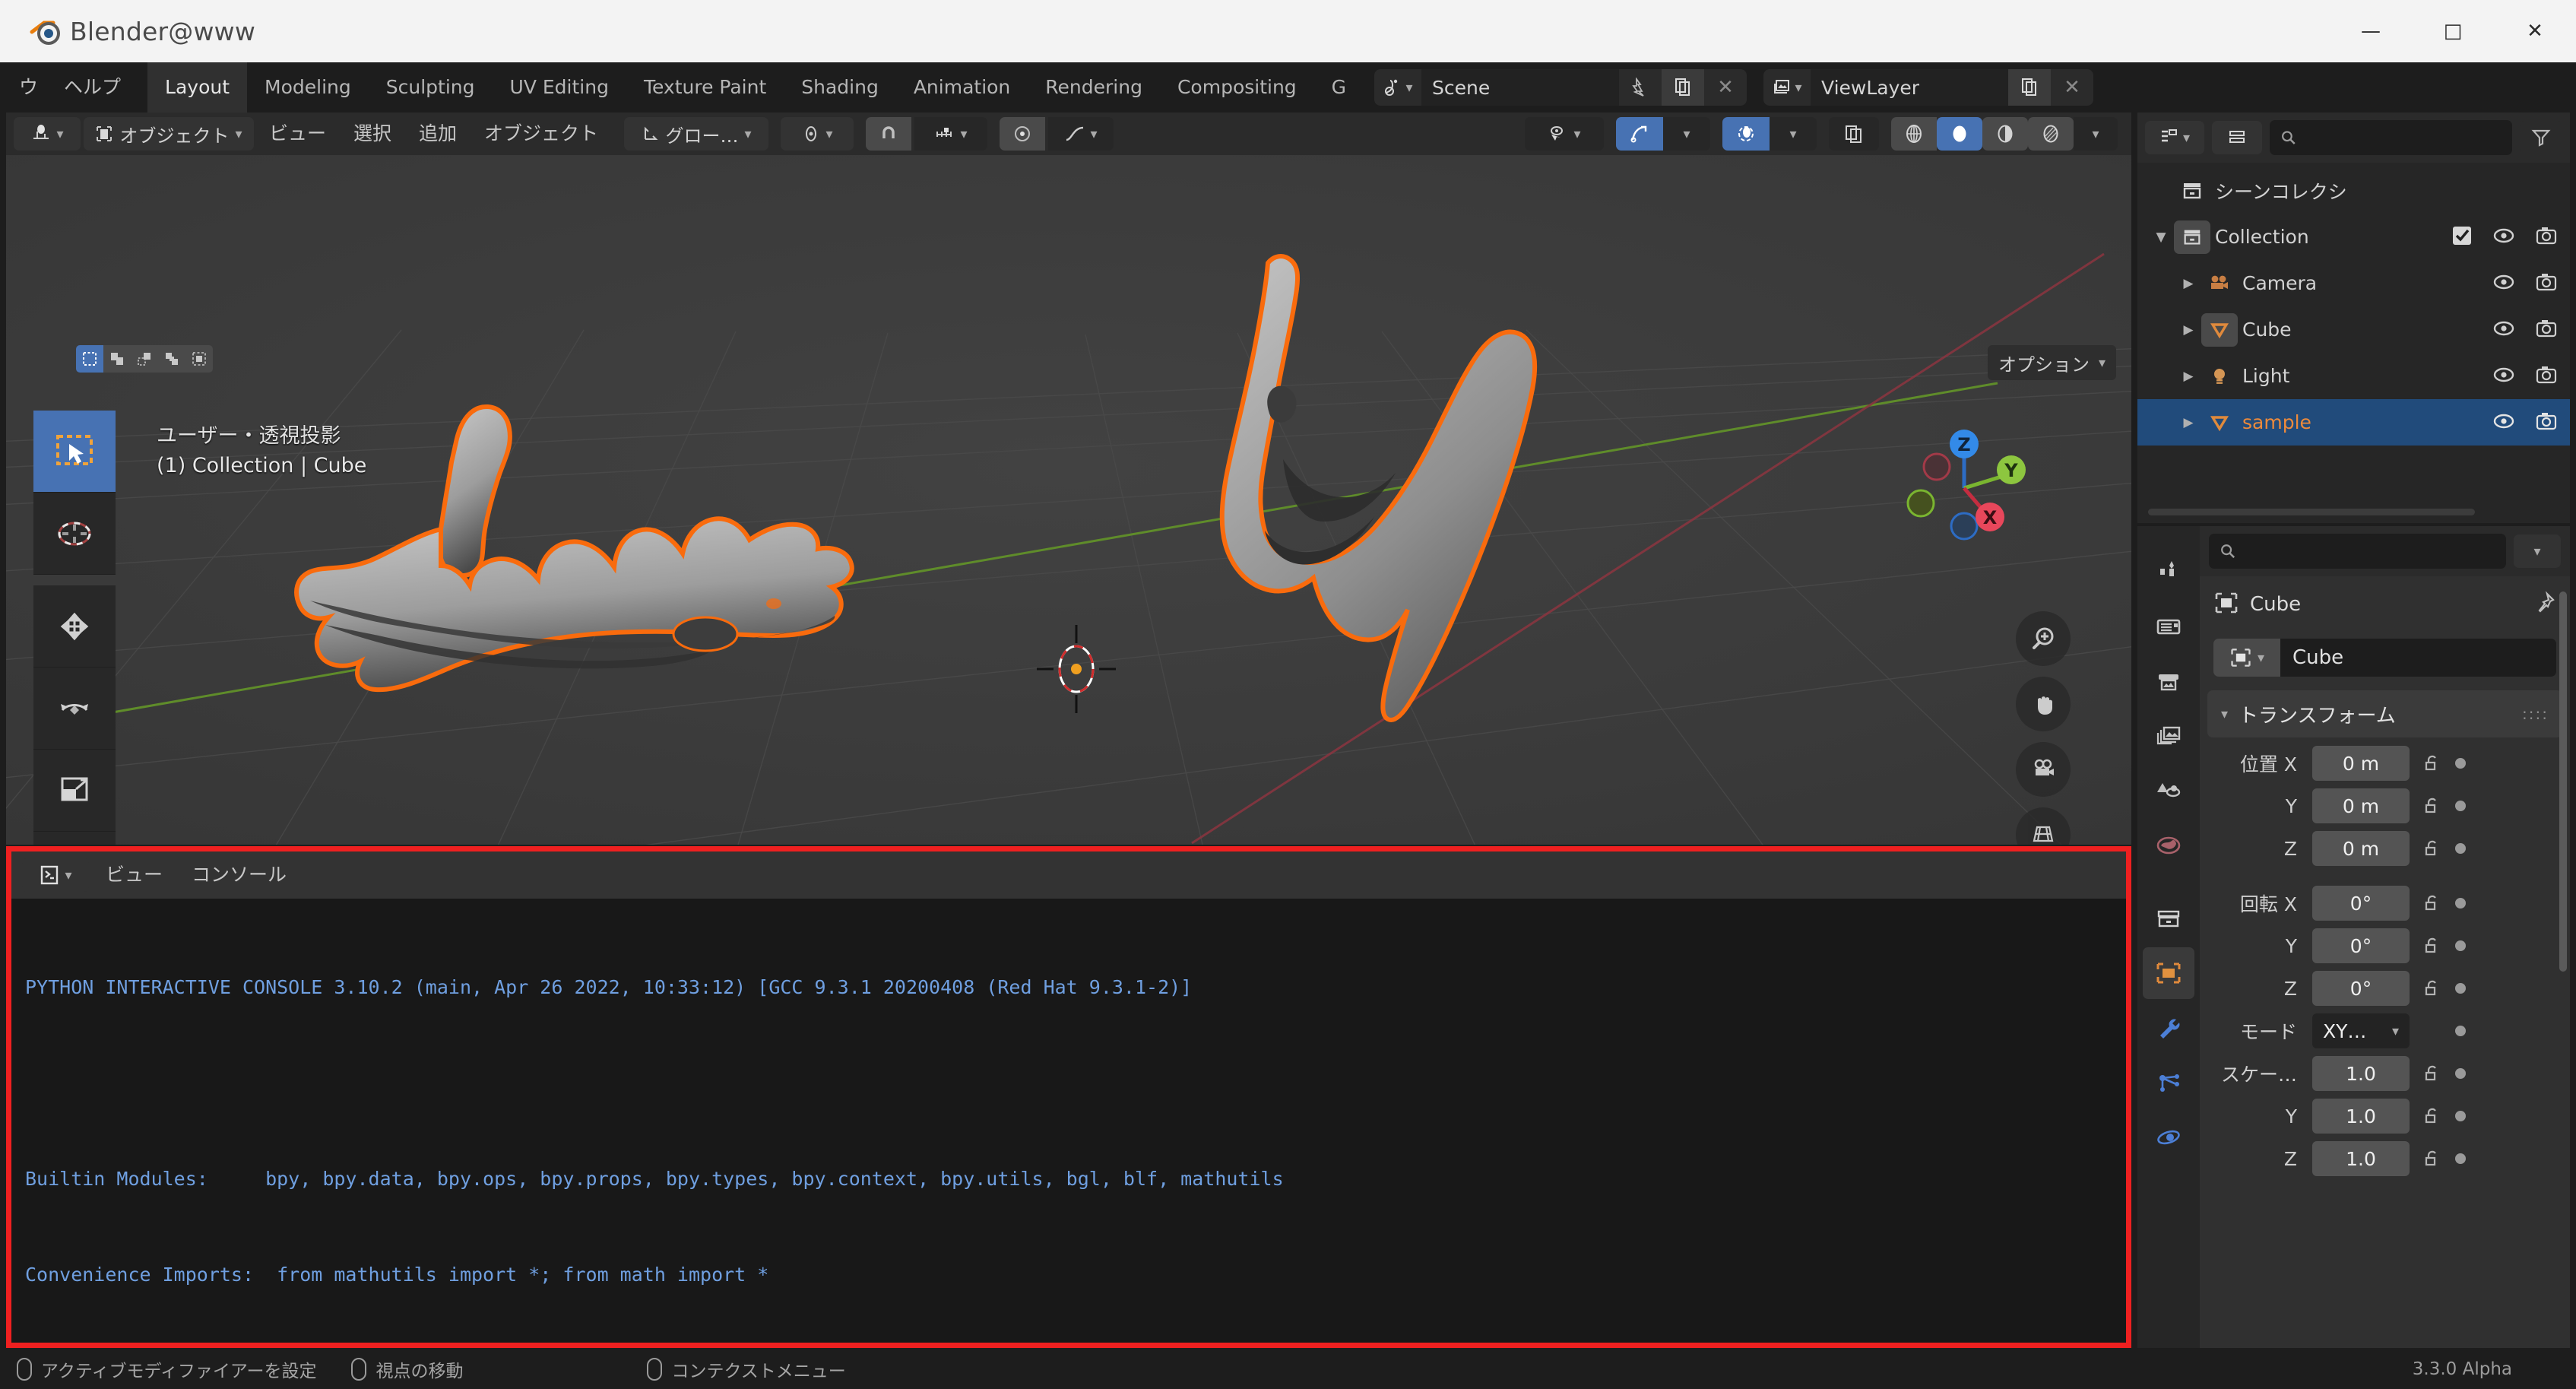 The width and height of the screenshot is (2576, 1389). I want to click on viewlayer-icon: ▾, so click(1787, 87).